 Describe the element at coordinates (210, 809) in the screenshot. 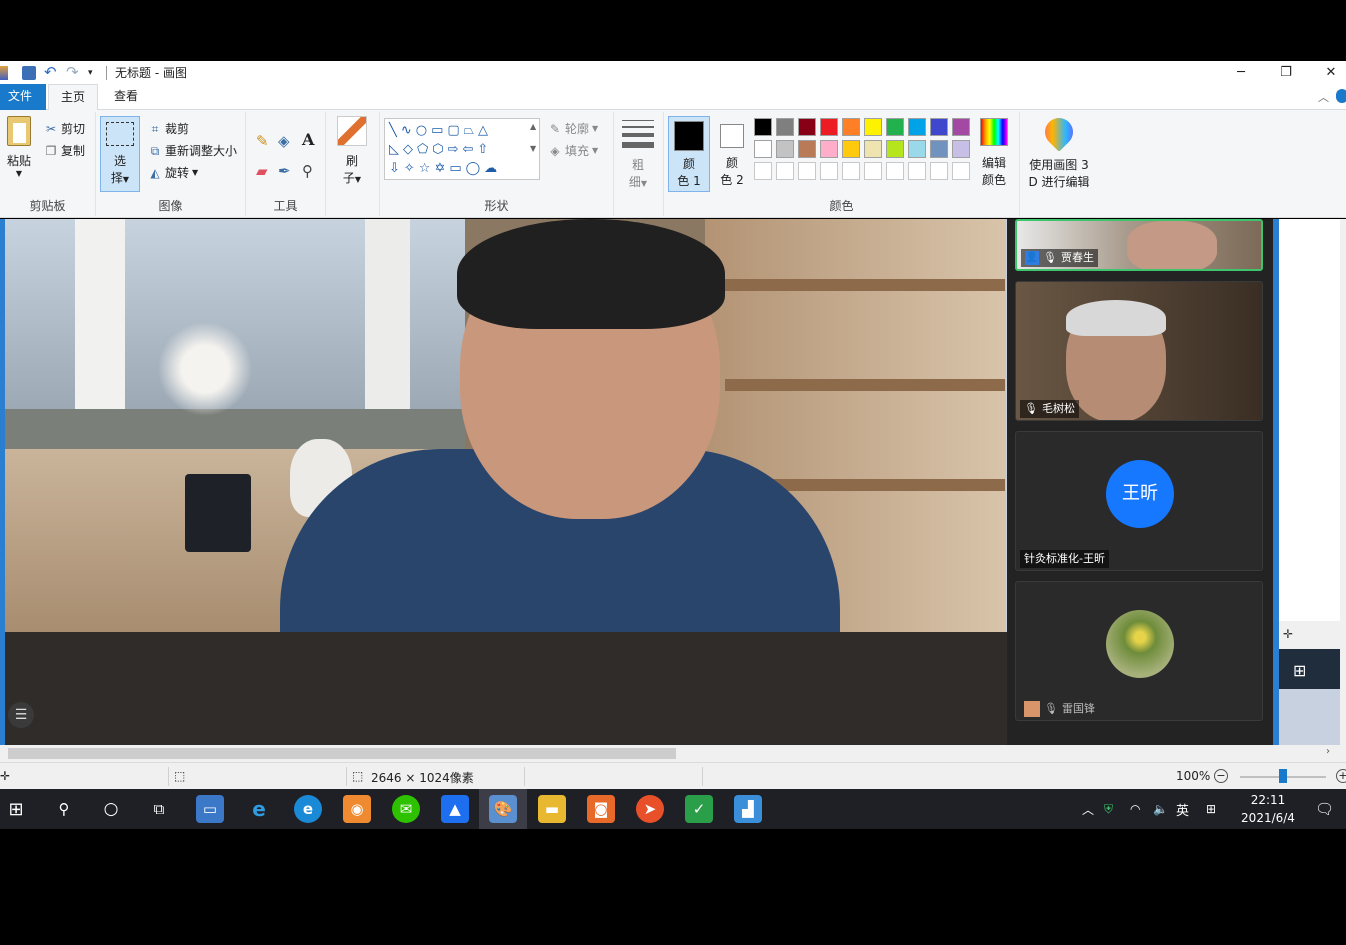

I see `computer-icon: ▭` at that location.